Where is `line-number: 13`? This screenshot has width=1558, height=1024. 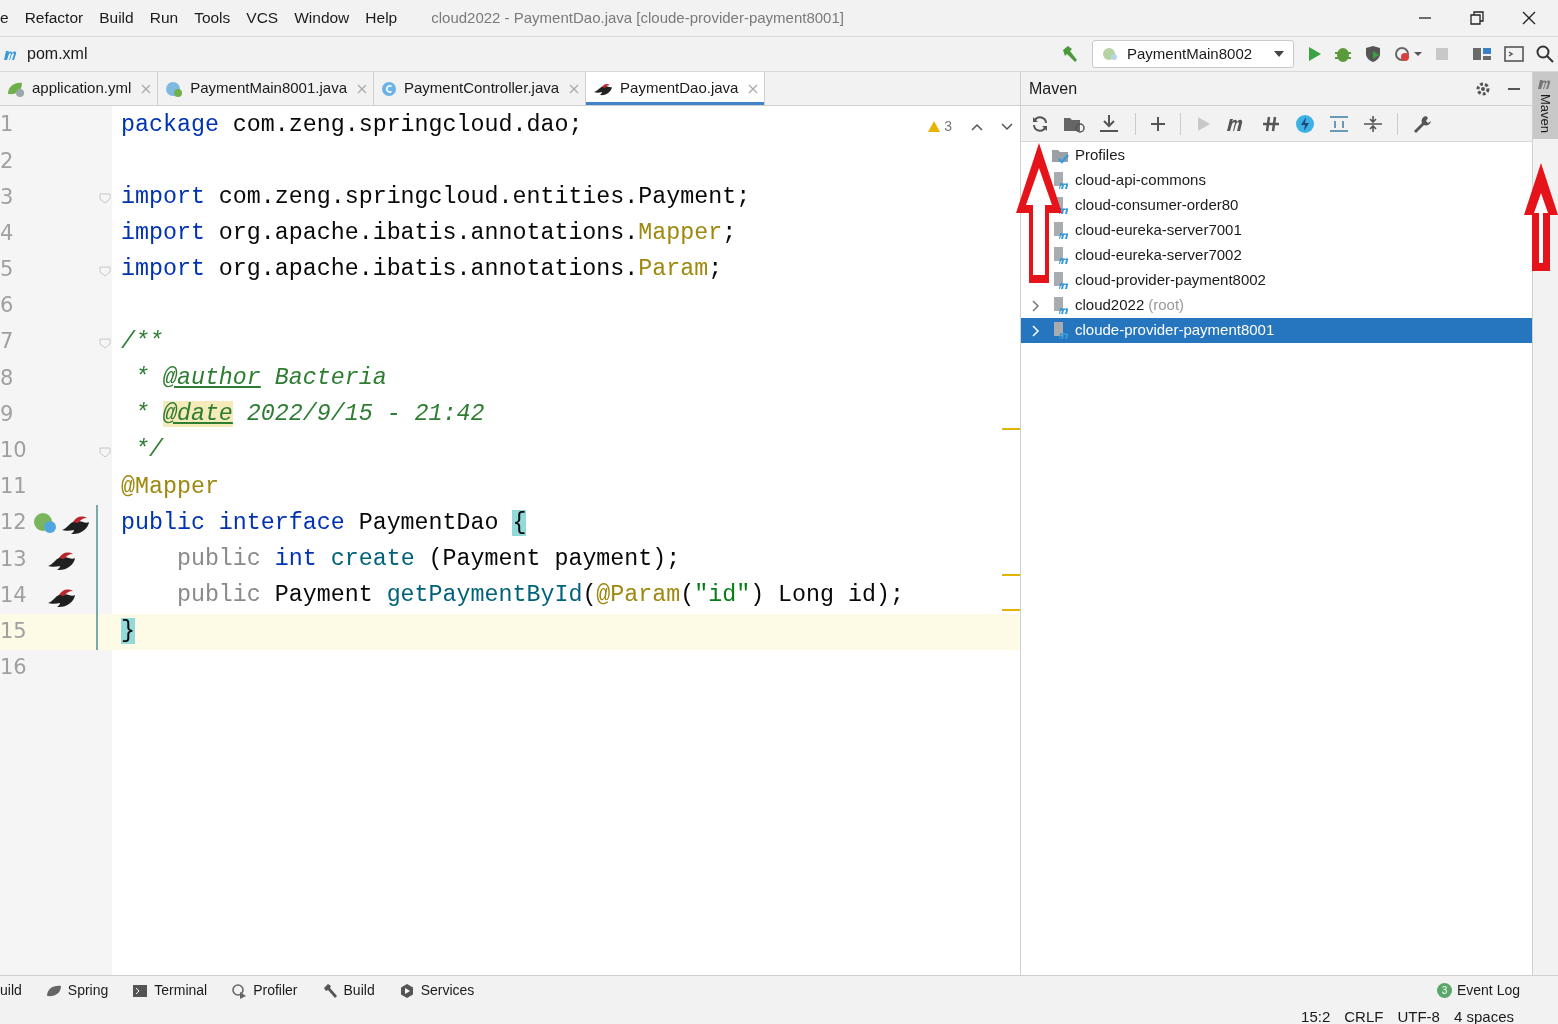
line-number: 13 is located at coordinates (14, 559).